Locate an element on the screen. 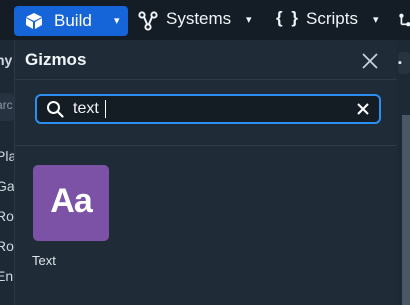 This screenshot has width=410, height=305. top-toolbar: Build ▾ Systems ▾ { } Scripts ▾ is located at coordinates (205, 20).